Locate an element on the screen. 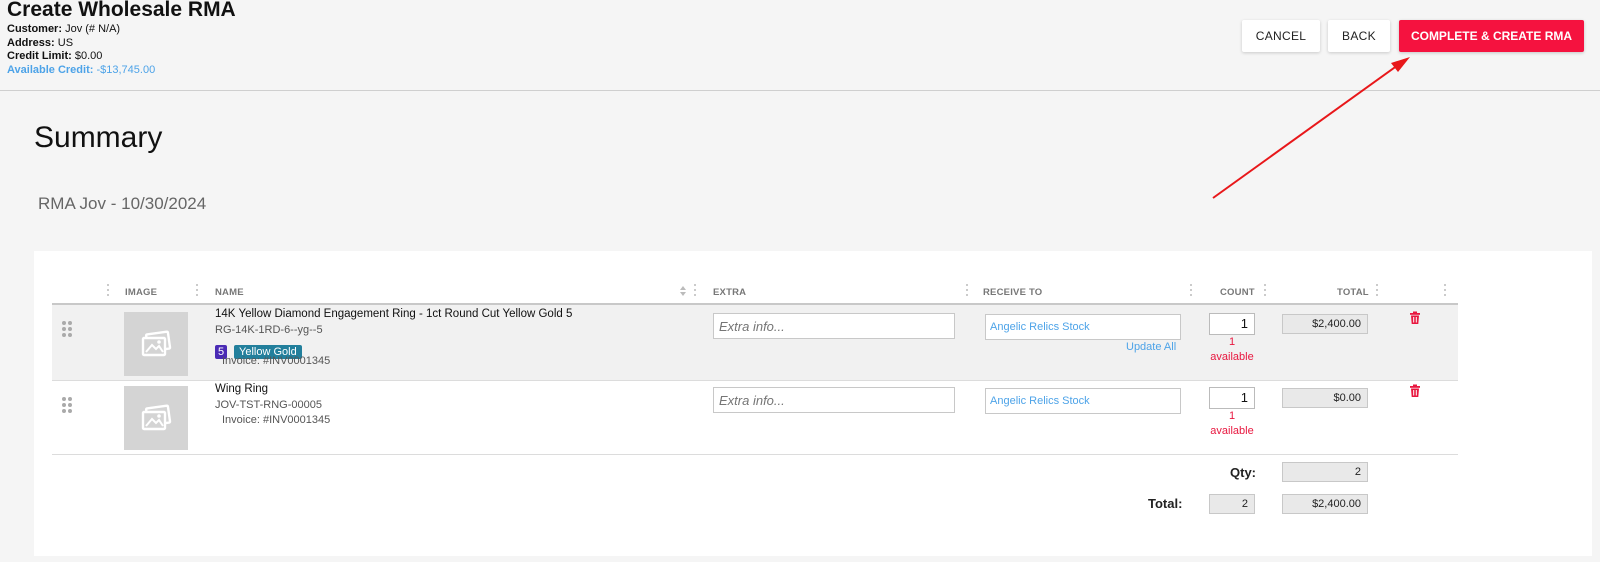 The width and height of the screenshot is (1600, 562). column-header-image: IMAGE is located at coordinates (141, 292).